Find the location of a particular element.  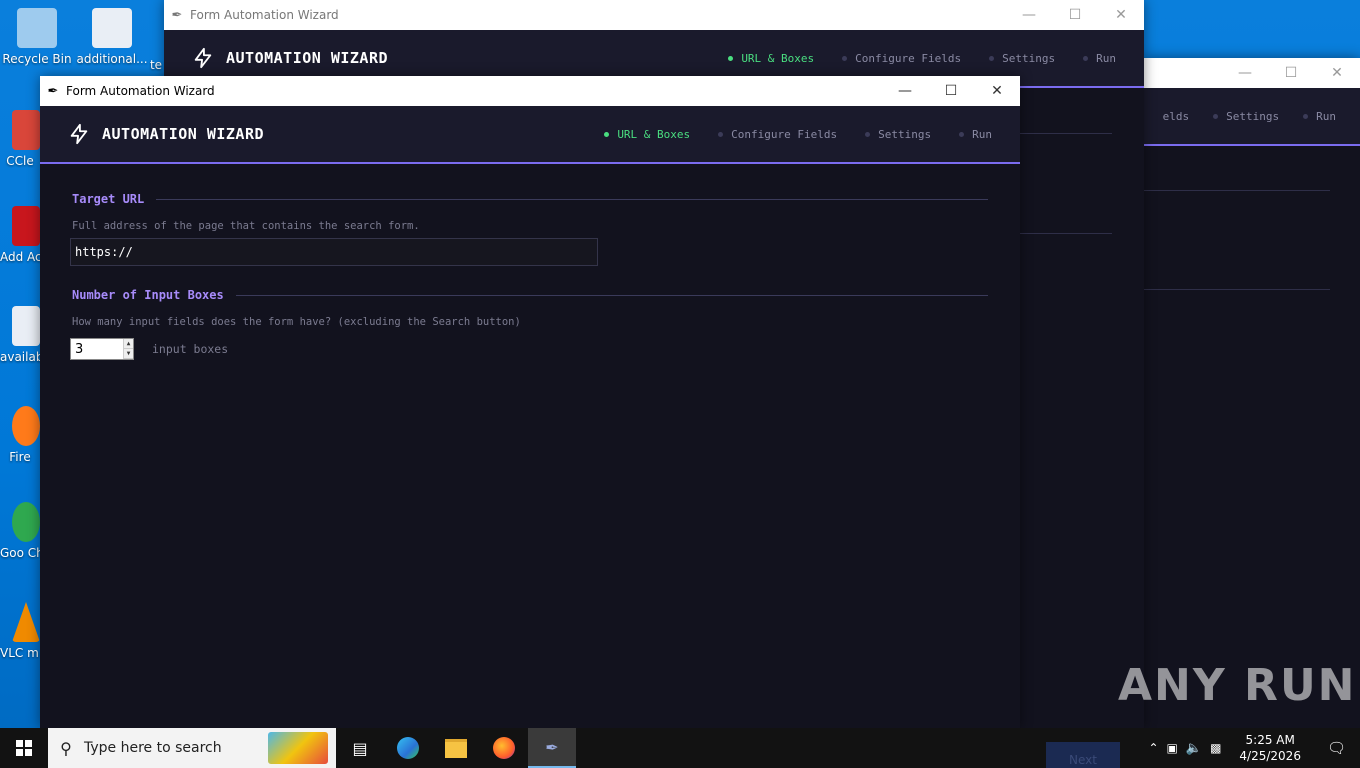

next-button: Next is located at coordinates (1083, 755).